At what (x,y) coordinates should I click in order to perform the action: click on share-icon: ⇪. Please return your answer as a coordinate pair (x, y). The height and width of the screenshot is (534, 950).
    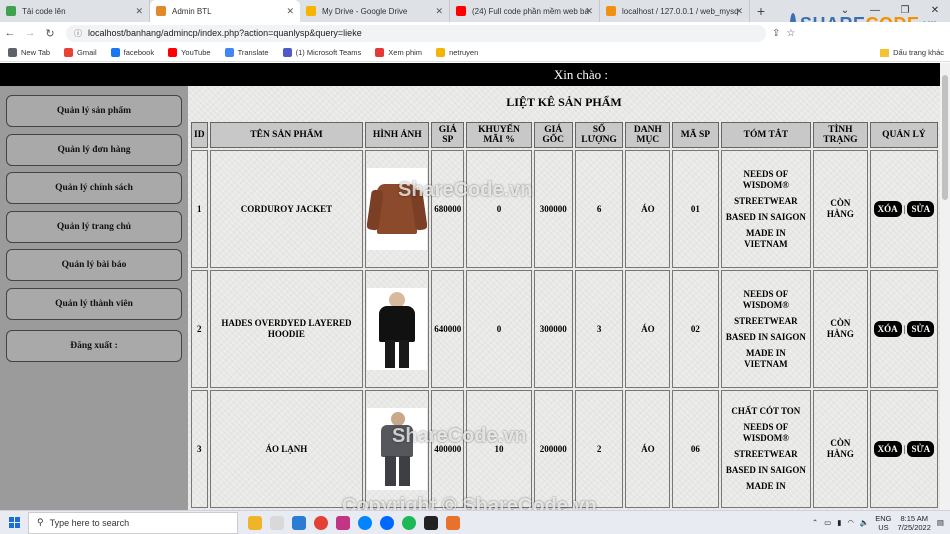
    Looking at the image, I should click on (776, 33).